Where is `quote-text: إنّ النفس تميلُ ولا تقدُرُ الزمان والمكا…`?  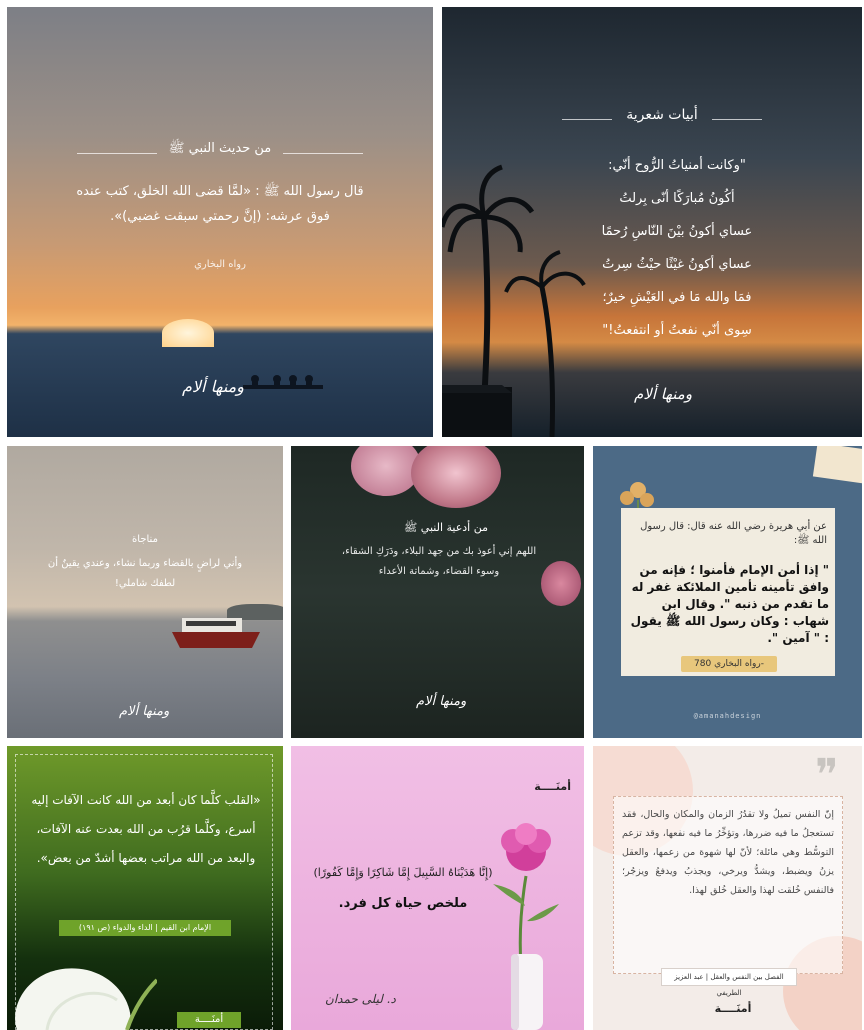 quote-text: إنّ النفس تميلُ ولا تقدُرُ الزمان والمكا… is located at coordinates (728, 852).